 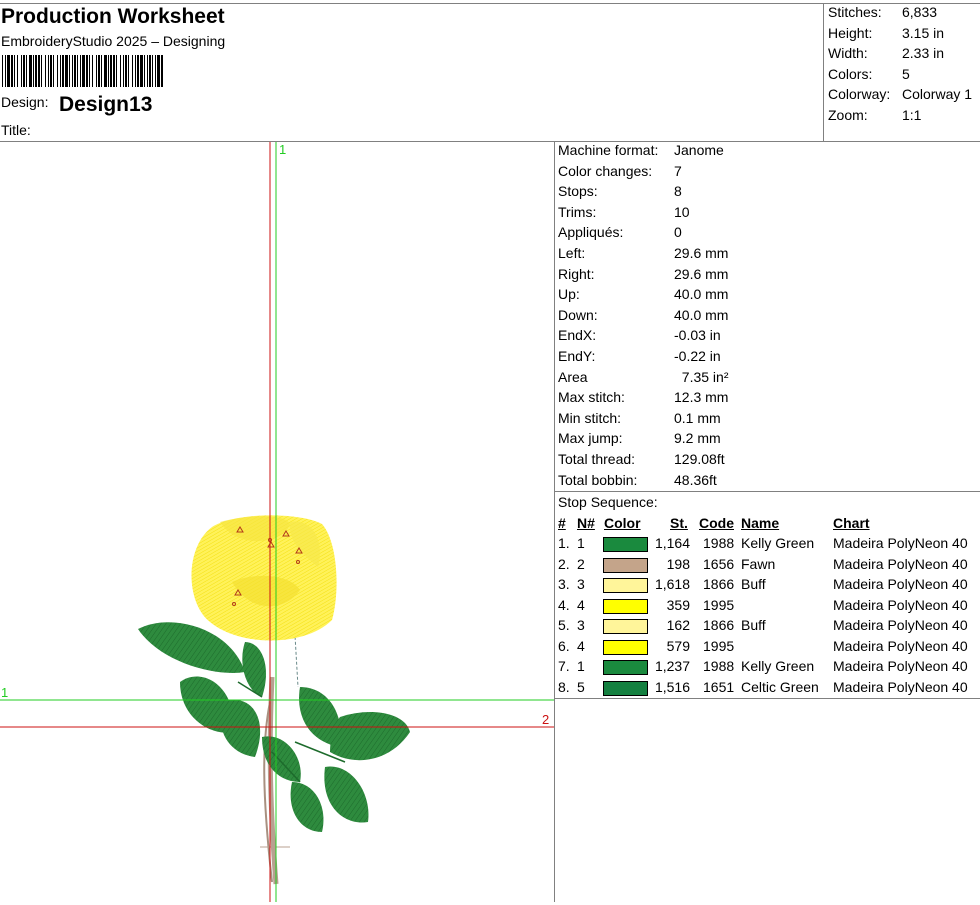 I want to click on detail-label: Max stitch:, so click(x=591, y=397).